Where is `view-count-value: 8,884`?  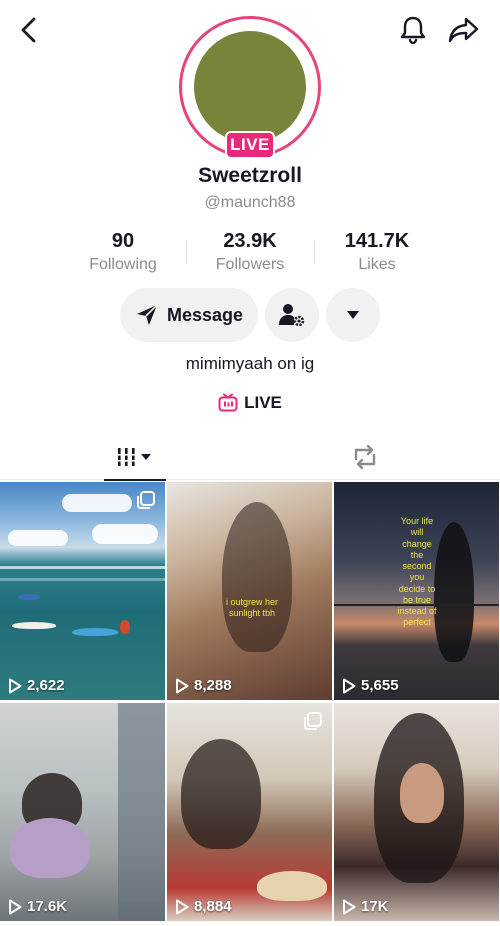
view-count-value: 8,884 is located at coordinates (213, 906).